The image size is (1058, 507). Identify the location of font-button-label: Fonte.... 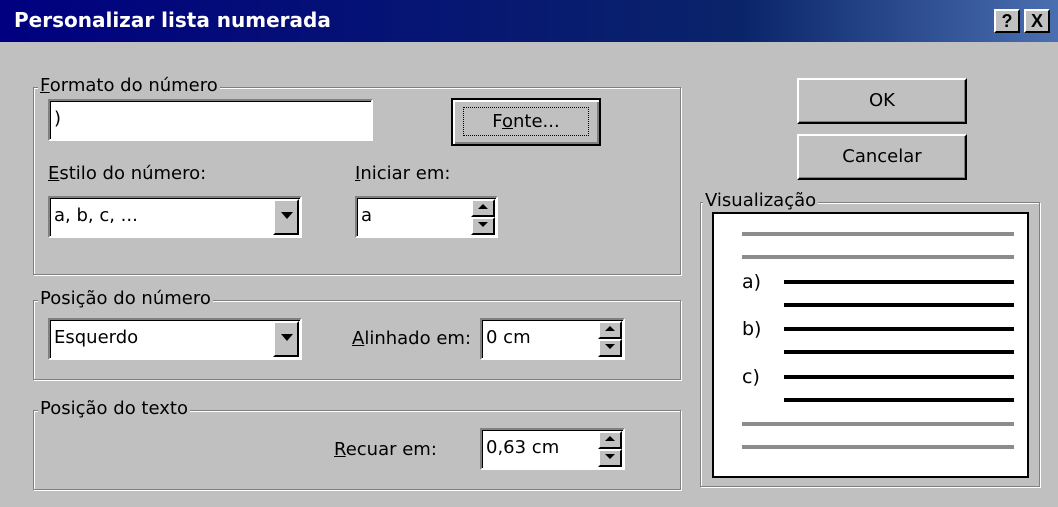
(526, 121).